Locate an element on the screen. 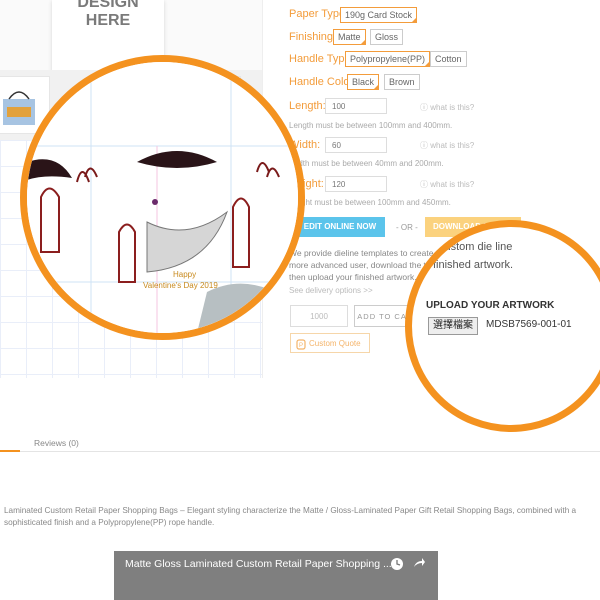 The width and height of the screenshot is (600, 600). custom-quote-label: Custom Quote is located at coordinates (335, 343).